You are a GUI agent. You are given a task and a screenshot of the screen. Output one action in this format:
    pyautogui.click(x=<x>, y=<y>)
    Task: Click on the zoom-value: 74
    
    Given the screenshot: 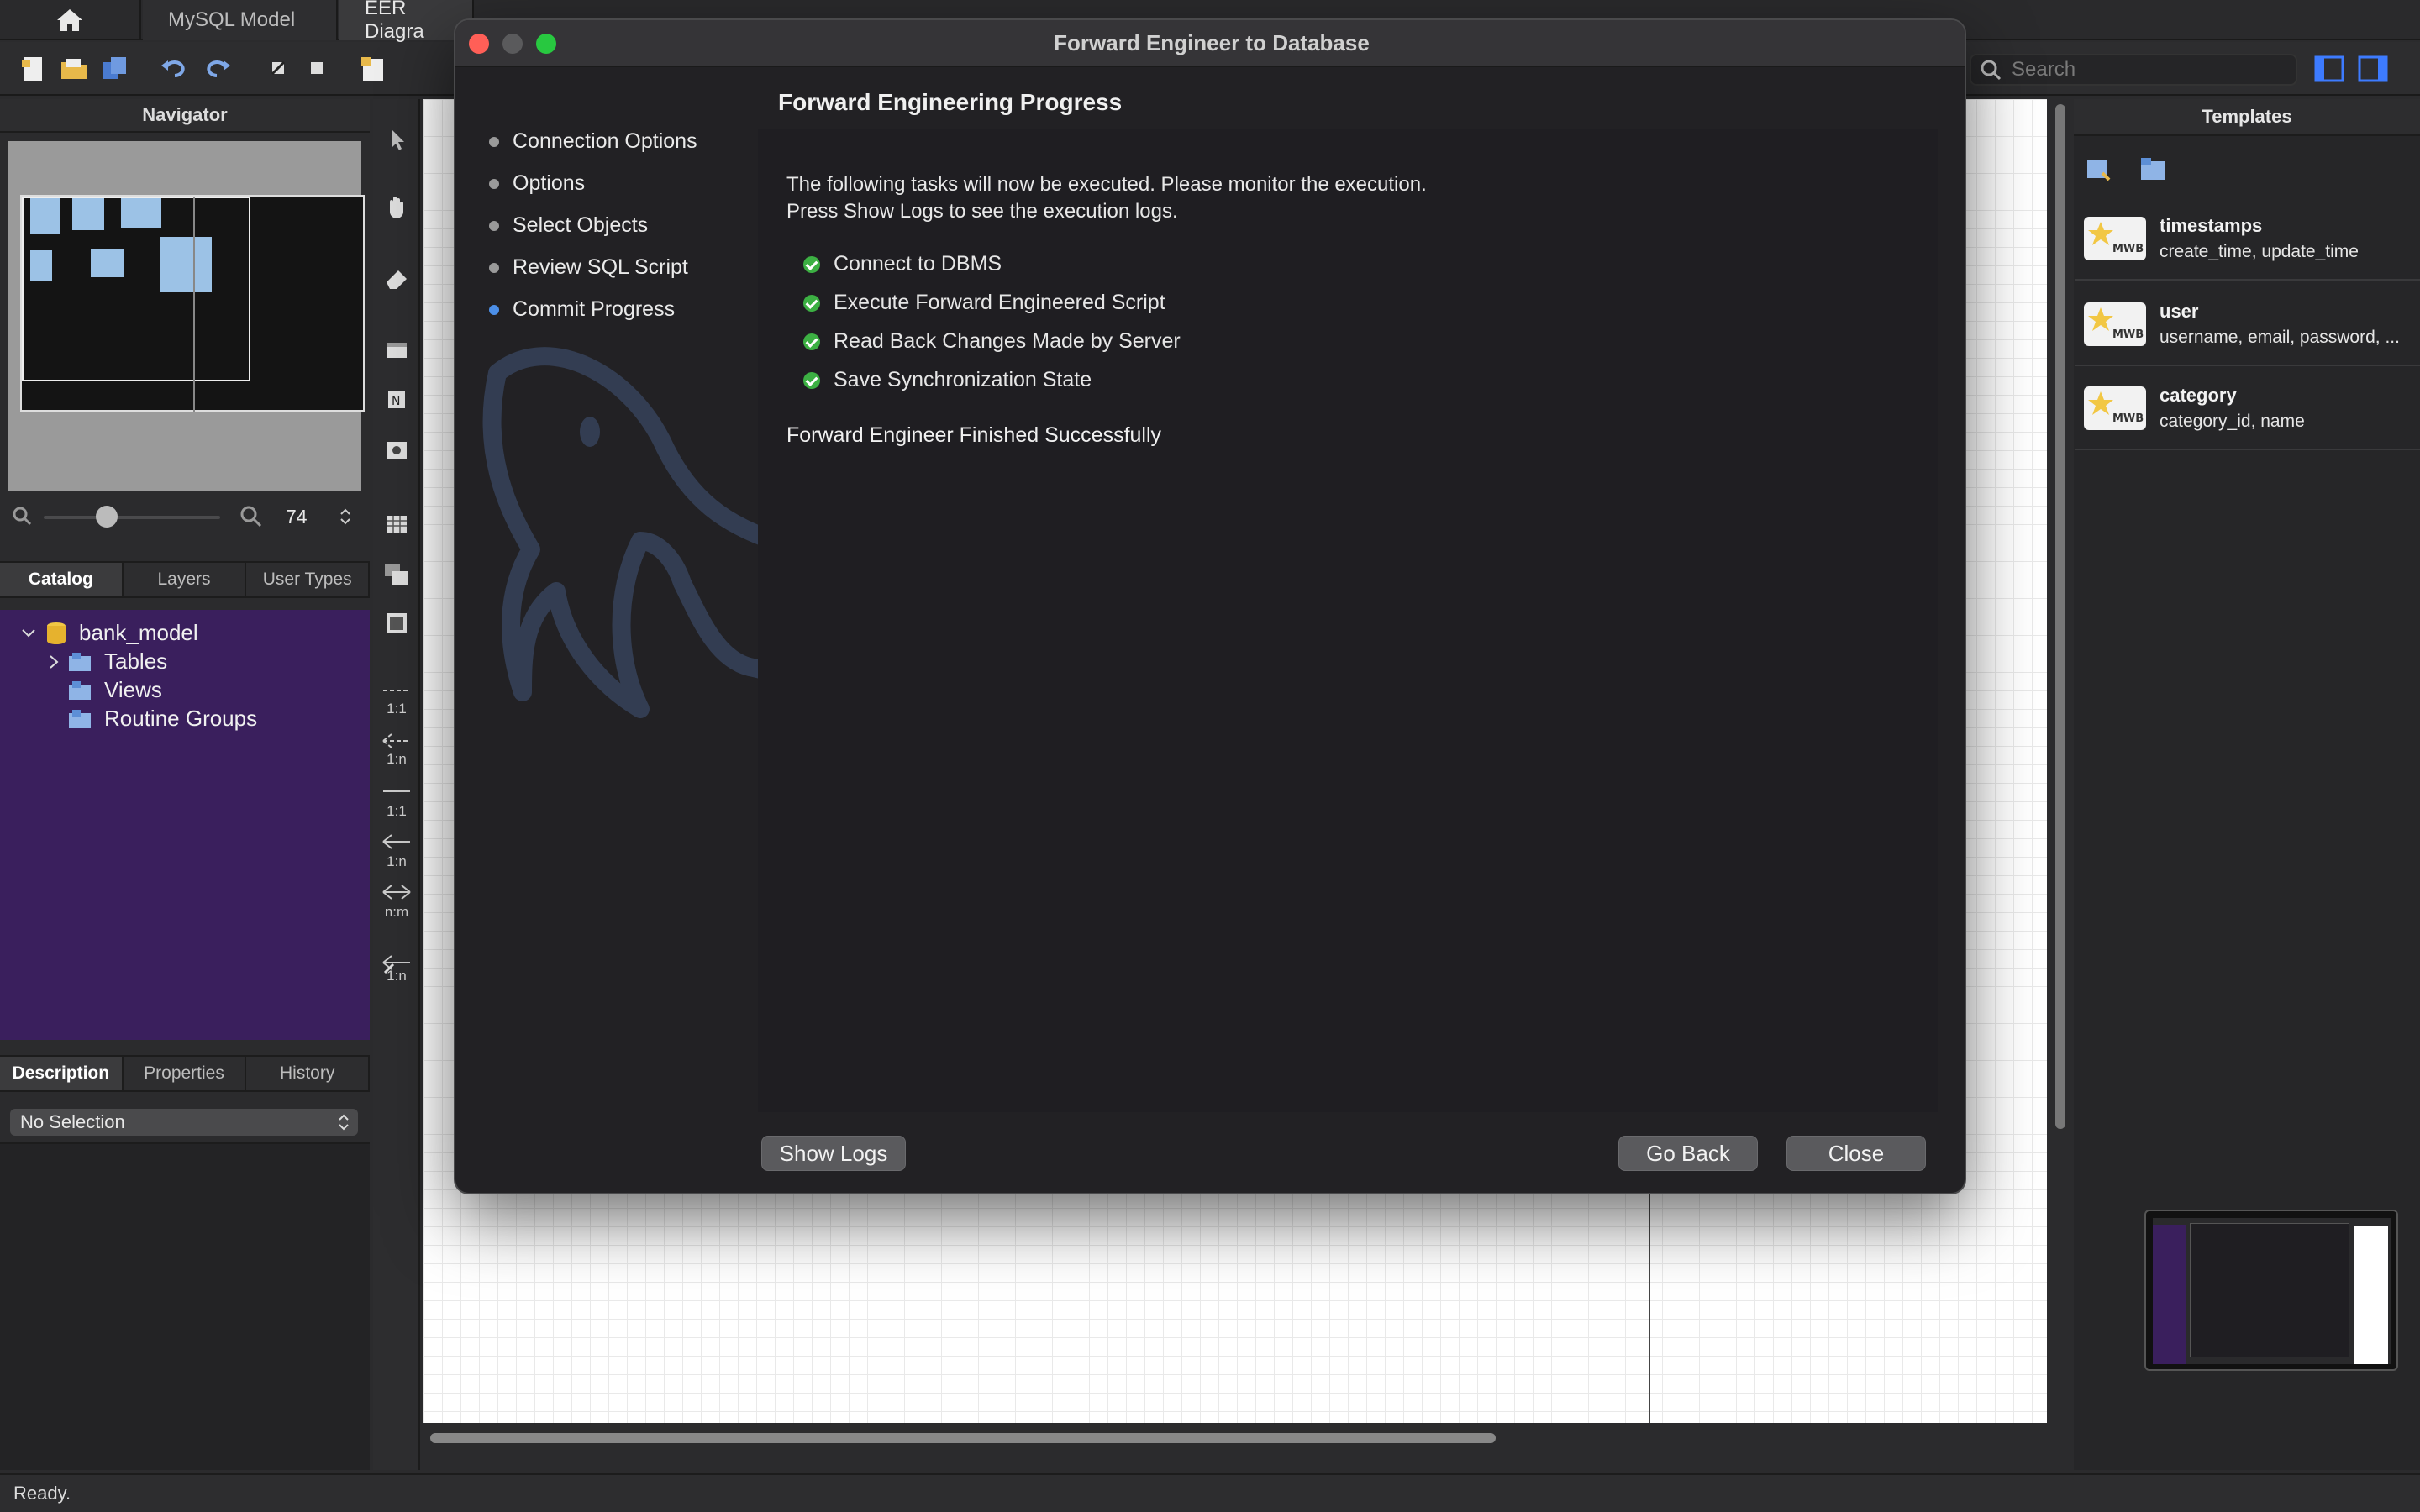 What is the action you would take?
    pyautogui.click(x=297, y=517)
    